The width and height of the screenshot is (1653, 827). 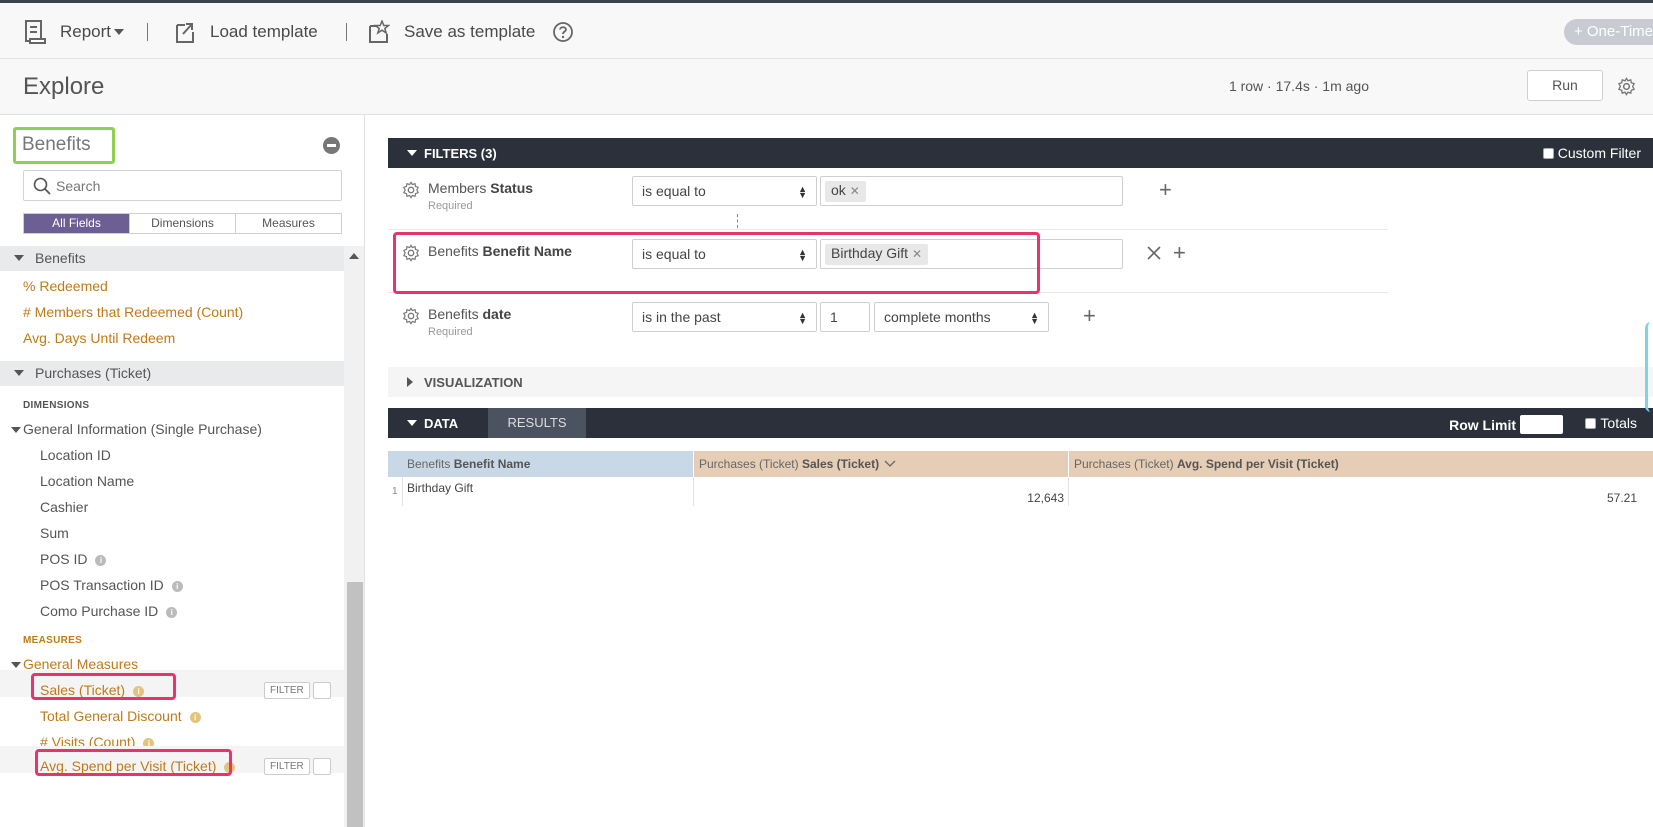 What do you see at coordinates (1541, 424) in the screenshot?
I see `row-limit-input` at bounding box center [1541, 424].